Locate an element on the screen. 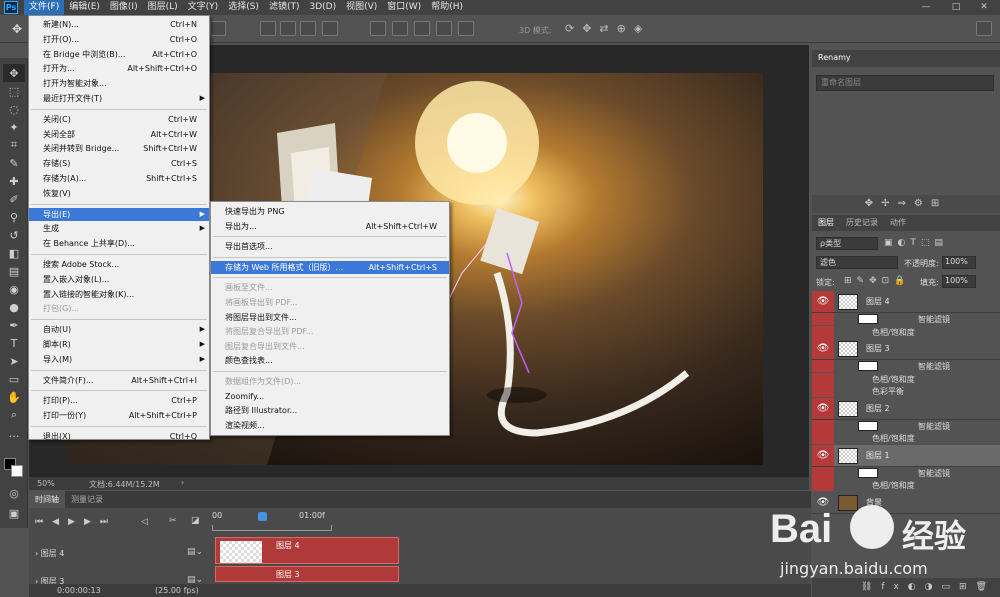 The image size is (1000, 597). menu-item: 存储为 Web 所用格式（旧版）... Alt+Shift+Ctrl+S is located at coordinates (330, 267).